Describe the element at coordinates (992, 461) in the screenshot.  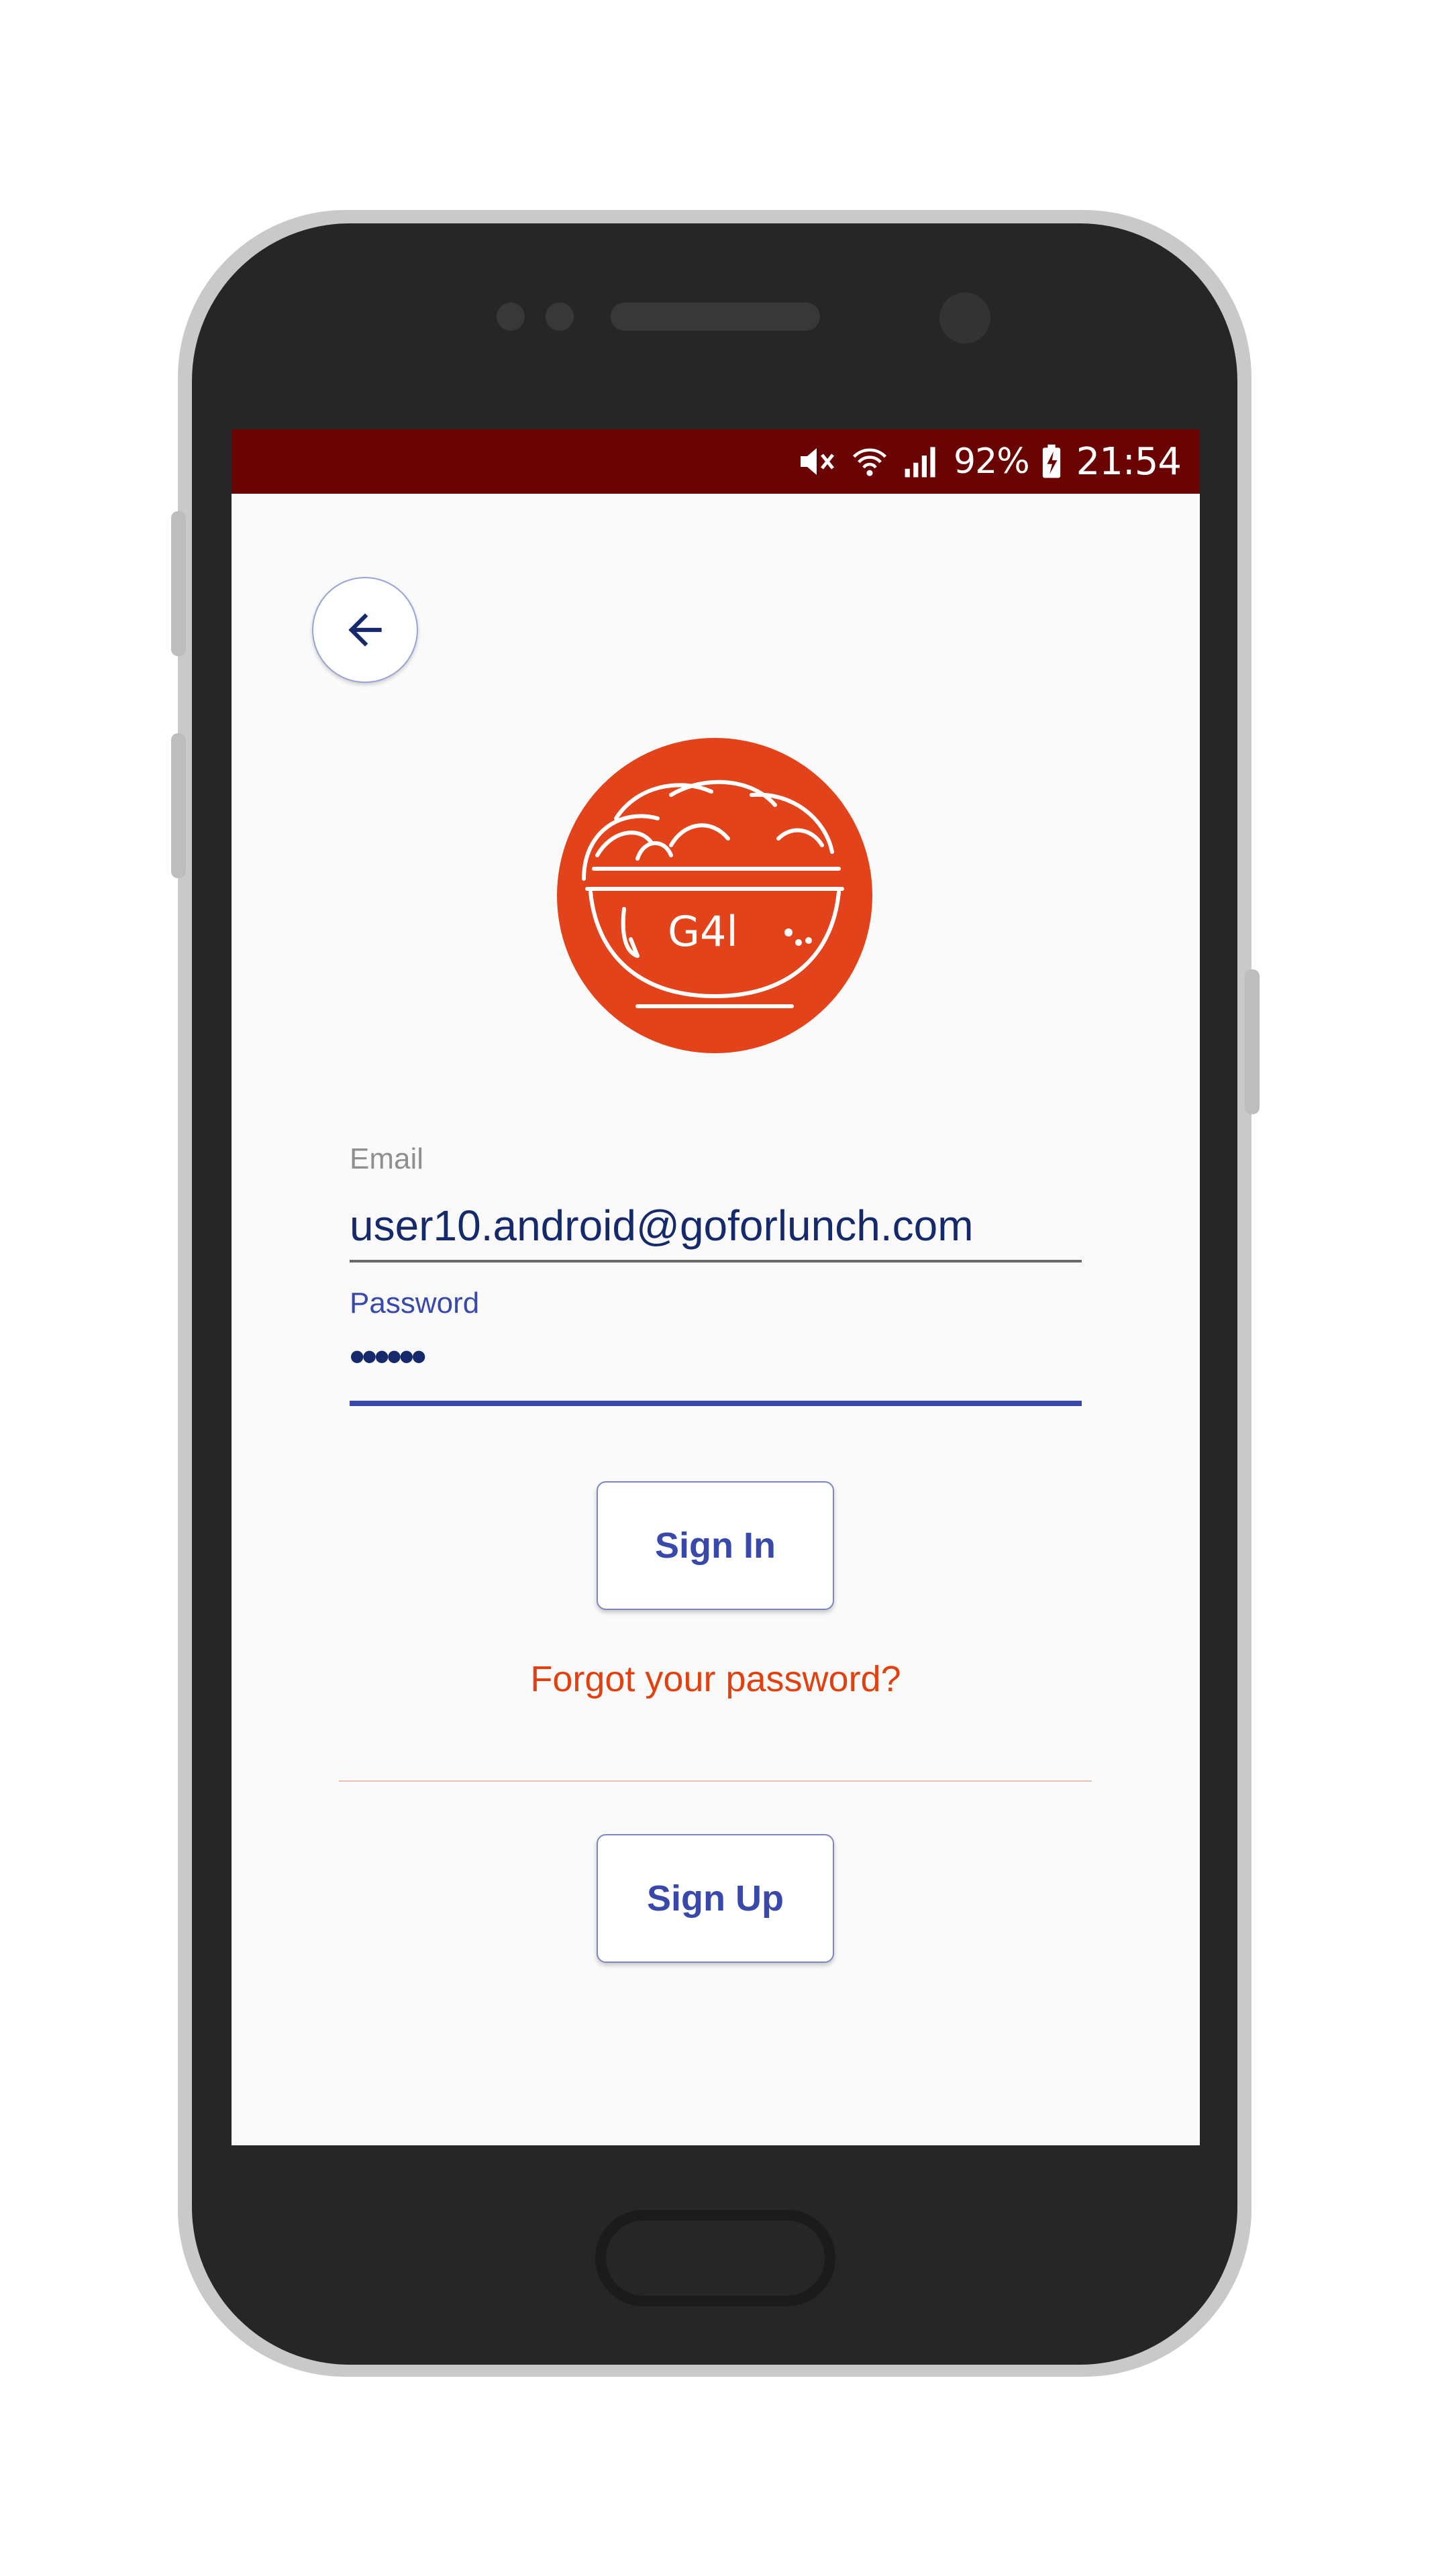
I see `battery-percent: 92%` at that location.